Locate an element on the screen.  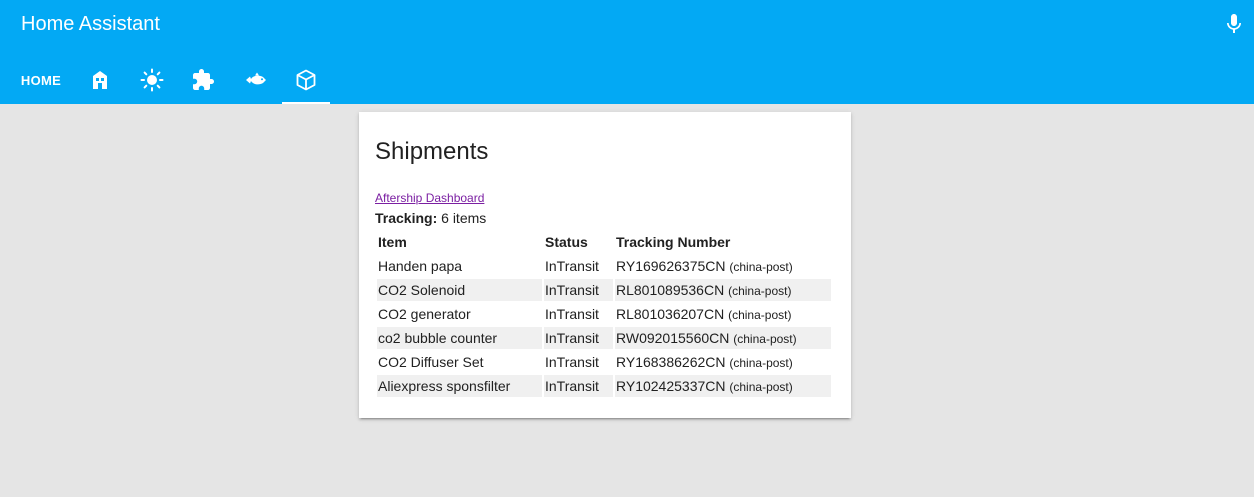
tracking-number: RY102425337CN is located at coordinates (671, 386).